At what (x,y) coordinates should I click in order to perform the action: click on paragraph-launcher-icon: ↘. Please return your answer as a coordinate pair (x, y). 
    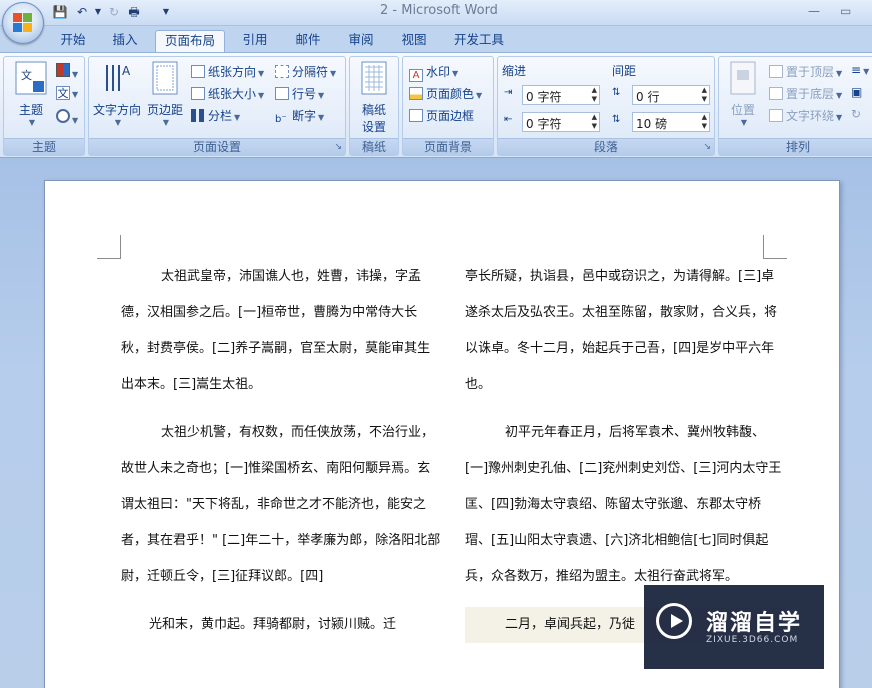
    Looking at the image, I should click on (707, 147).